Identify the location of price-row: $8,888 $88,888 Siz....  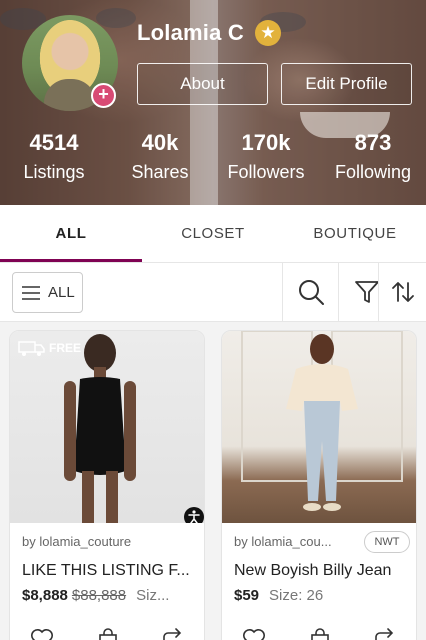
(95, 595).